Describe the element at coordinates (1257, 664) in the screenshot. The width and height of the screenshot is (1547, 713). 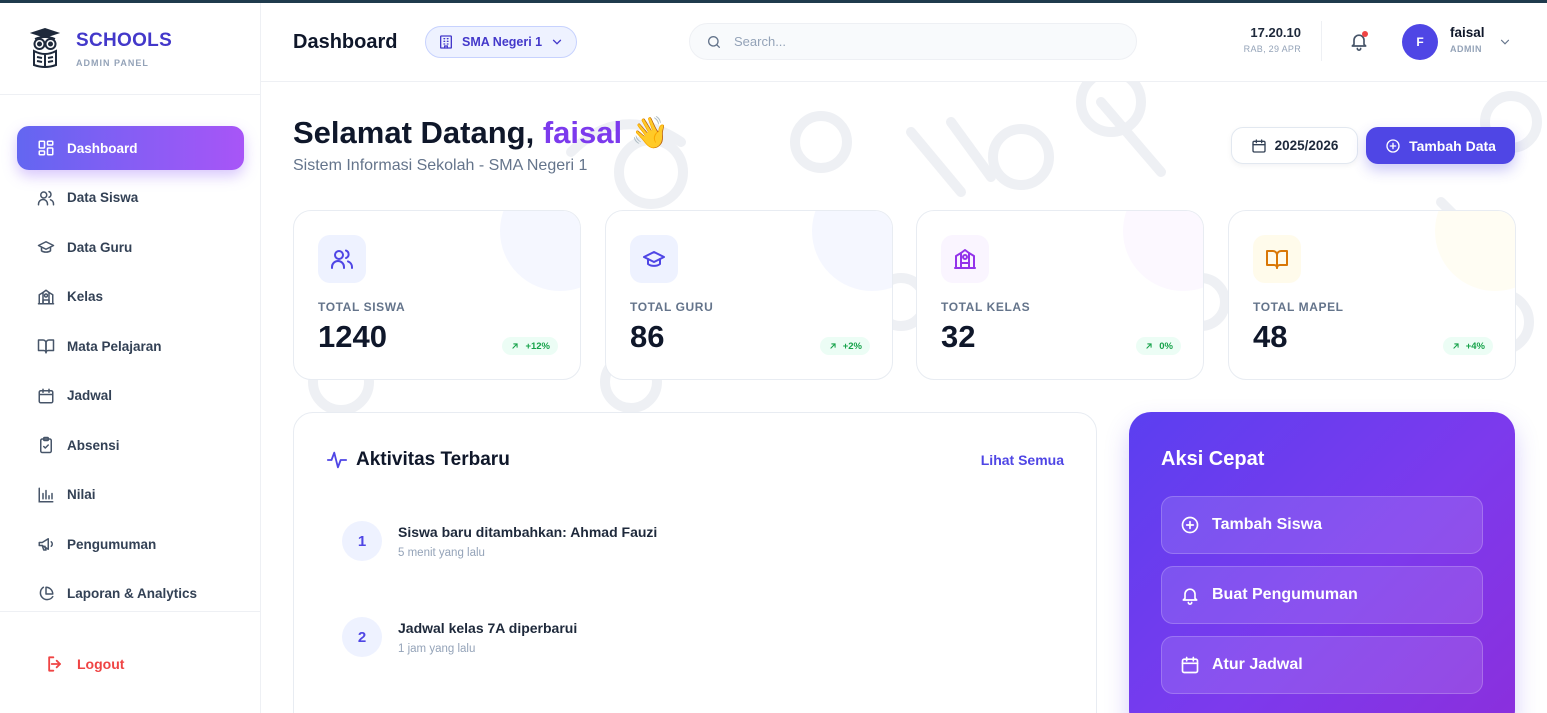
I see `quick-action-label: Atur Jadwal` at that location.